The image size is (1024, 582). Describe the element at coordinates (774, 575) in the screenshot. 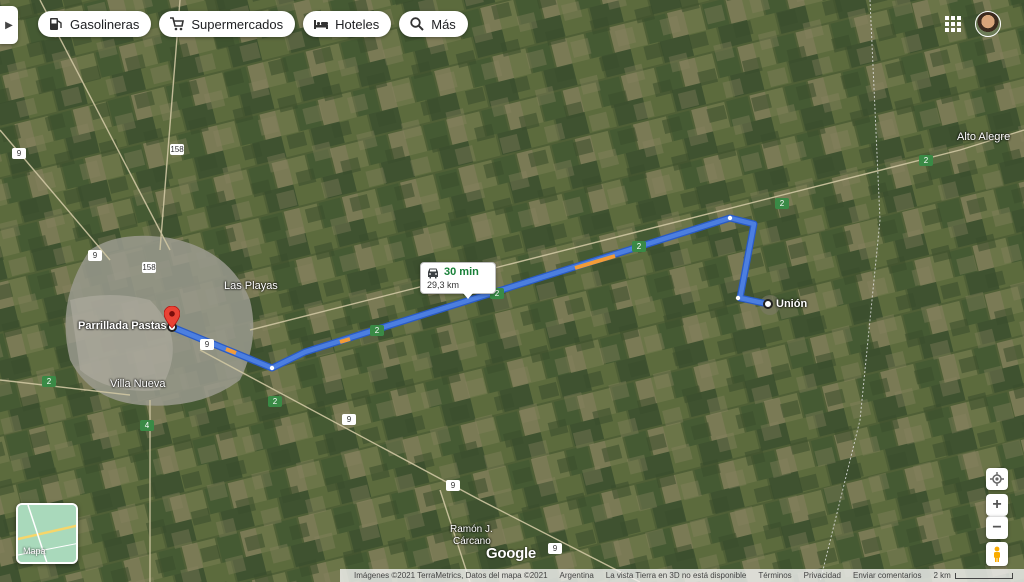

I see `terms-link: Términos` at that location.